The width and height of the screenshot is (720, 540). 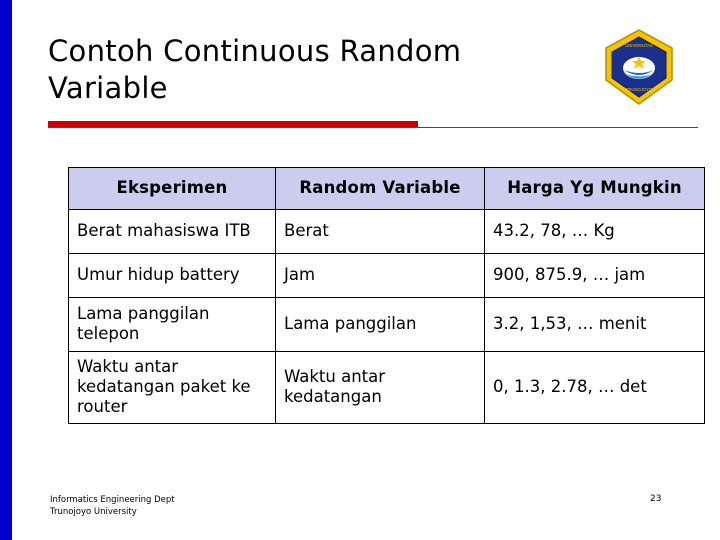 I want to click on table-row: Berat mahasiswa ITB Berat 43.2, 78, … Kg, so click(x=386, y=231).